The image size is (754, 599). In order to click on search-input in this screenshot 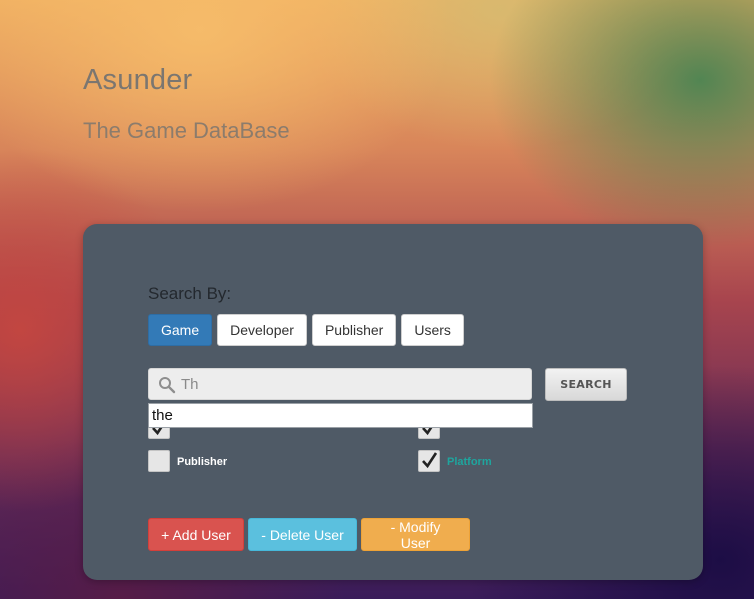, I will do `click(351, 384)`.